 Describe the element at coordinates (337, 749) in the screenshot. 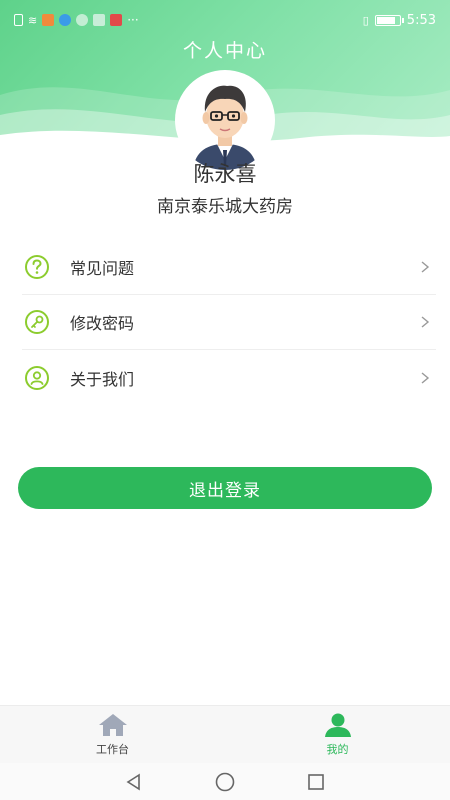

I see `tab-label: 我的` at that location.